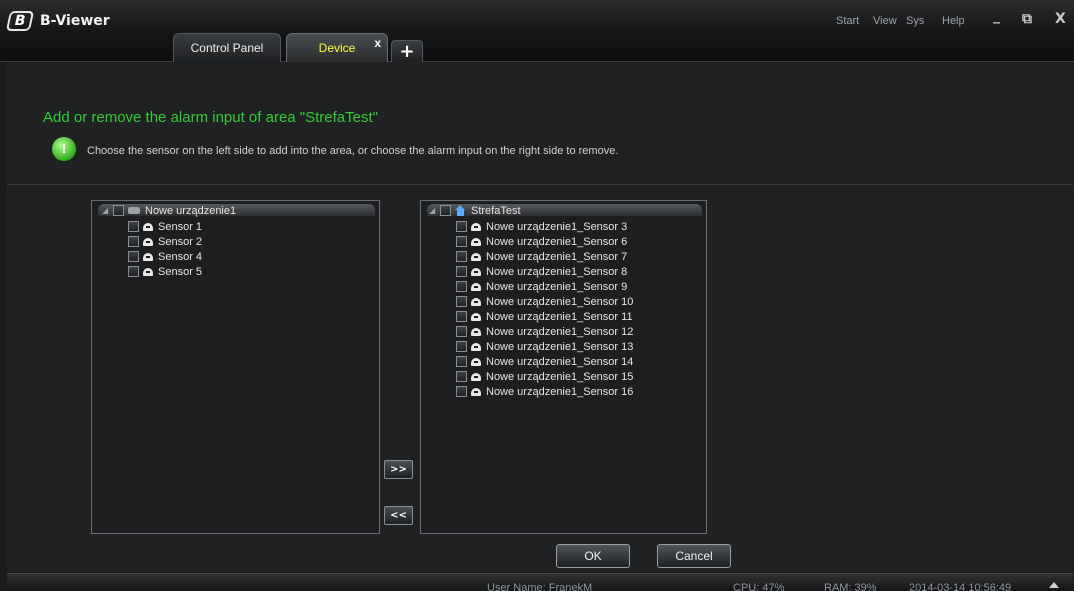 The height and width of the screenshot is (591, 1074). What do you see at coordinates (75, 21) in the screenshot?
I see `app-title: B-Viewer` at bounding box center [75, 21].